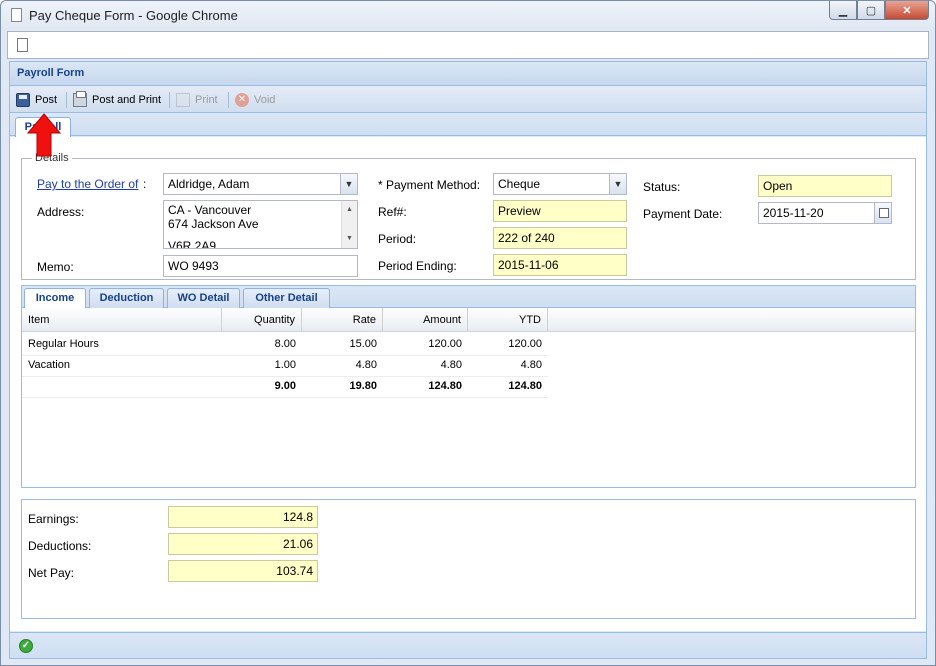 The image size is (936, 666). What do you see at coordinates (662, 187) in the screenshot?
I see `status-label: Status:` at bounding box center [662, 187].